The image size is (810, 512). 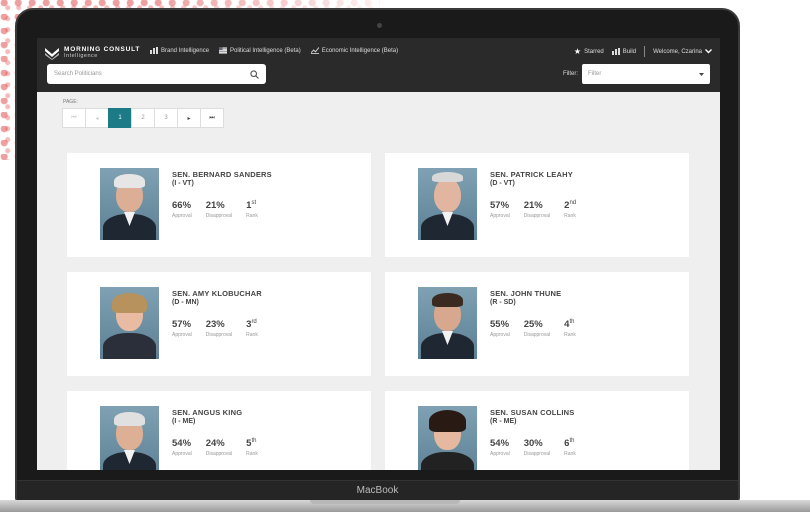 What do you see at coordinates (215, 443) in the screenshot?
I see `disapproval-value: 24%` at bounding box center [215, 443].